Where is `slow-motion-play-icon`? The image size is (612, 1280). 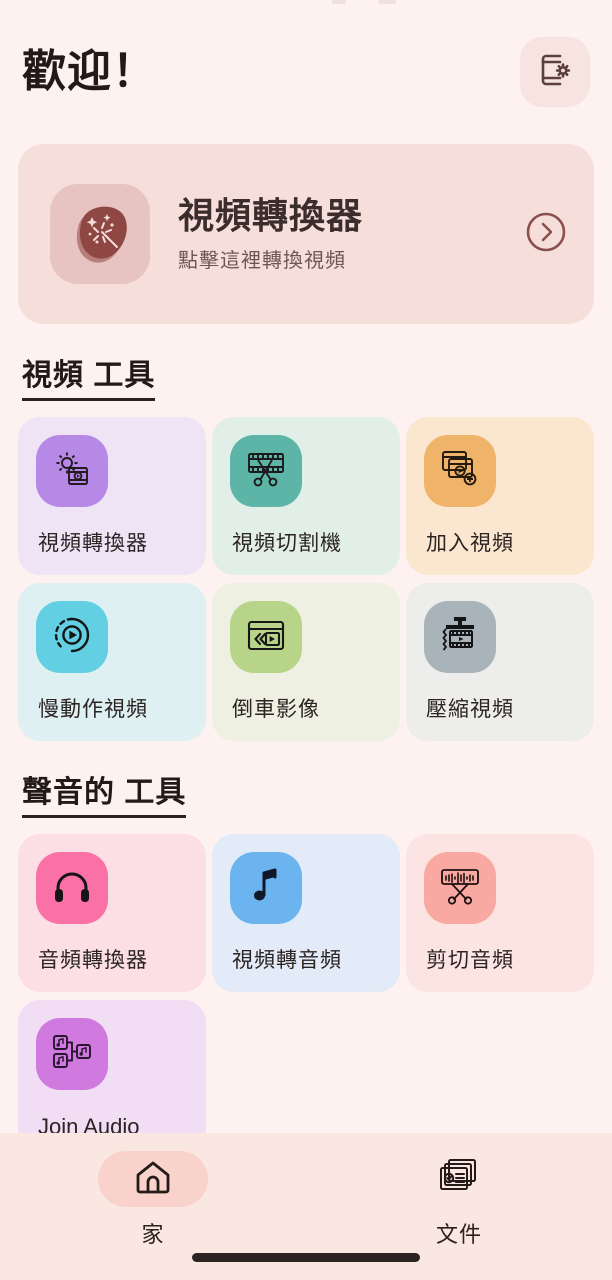
slow-motion-play-icon is located at coordinates (72, 637).